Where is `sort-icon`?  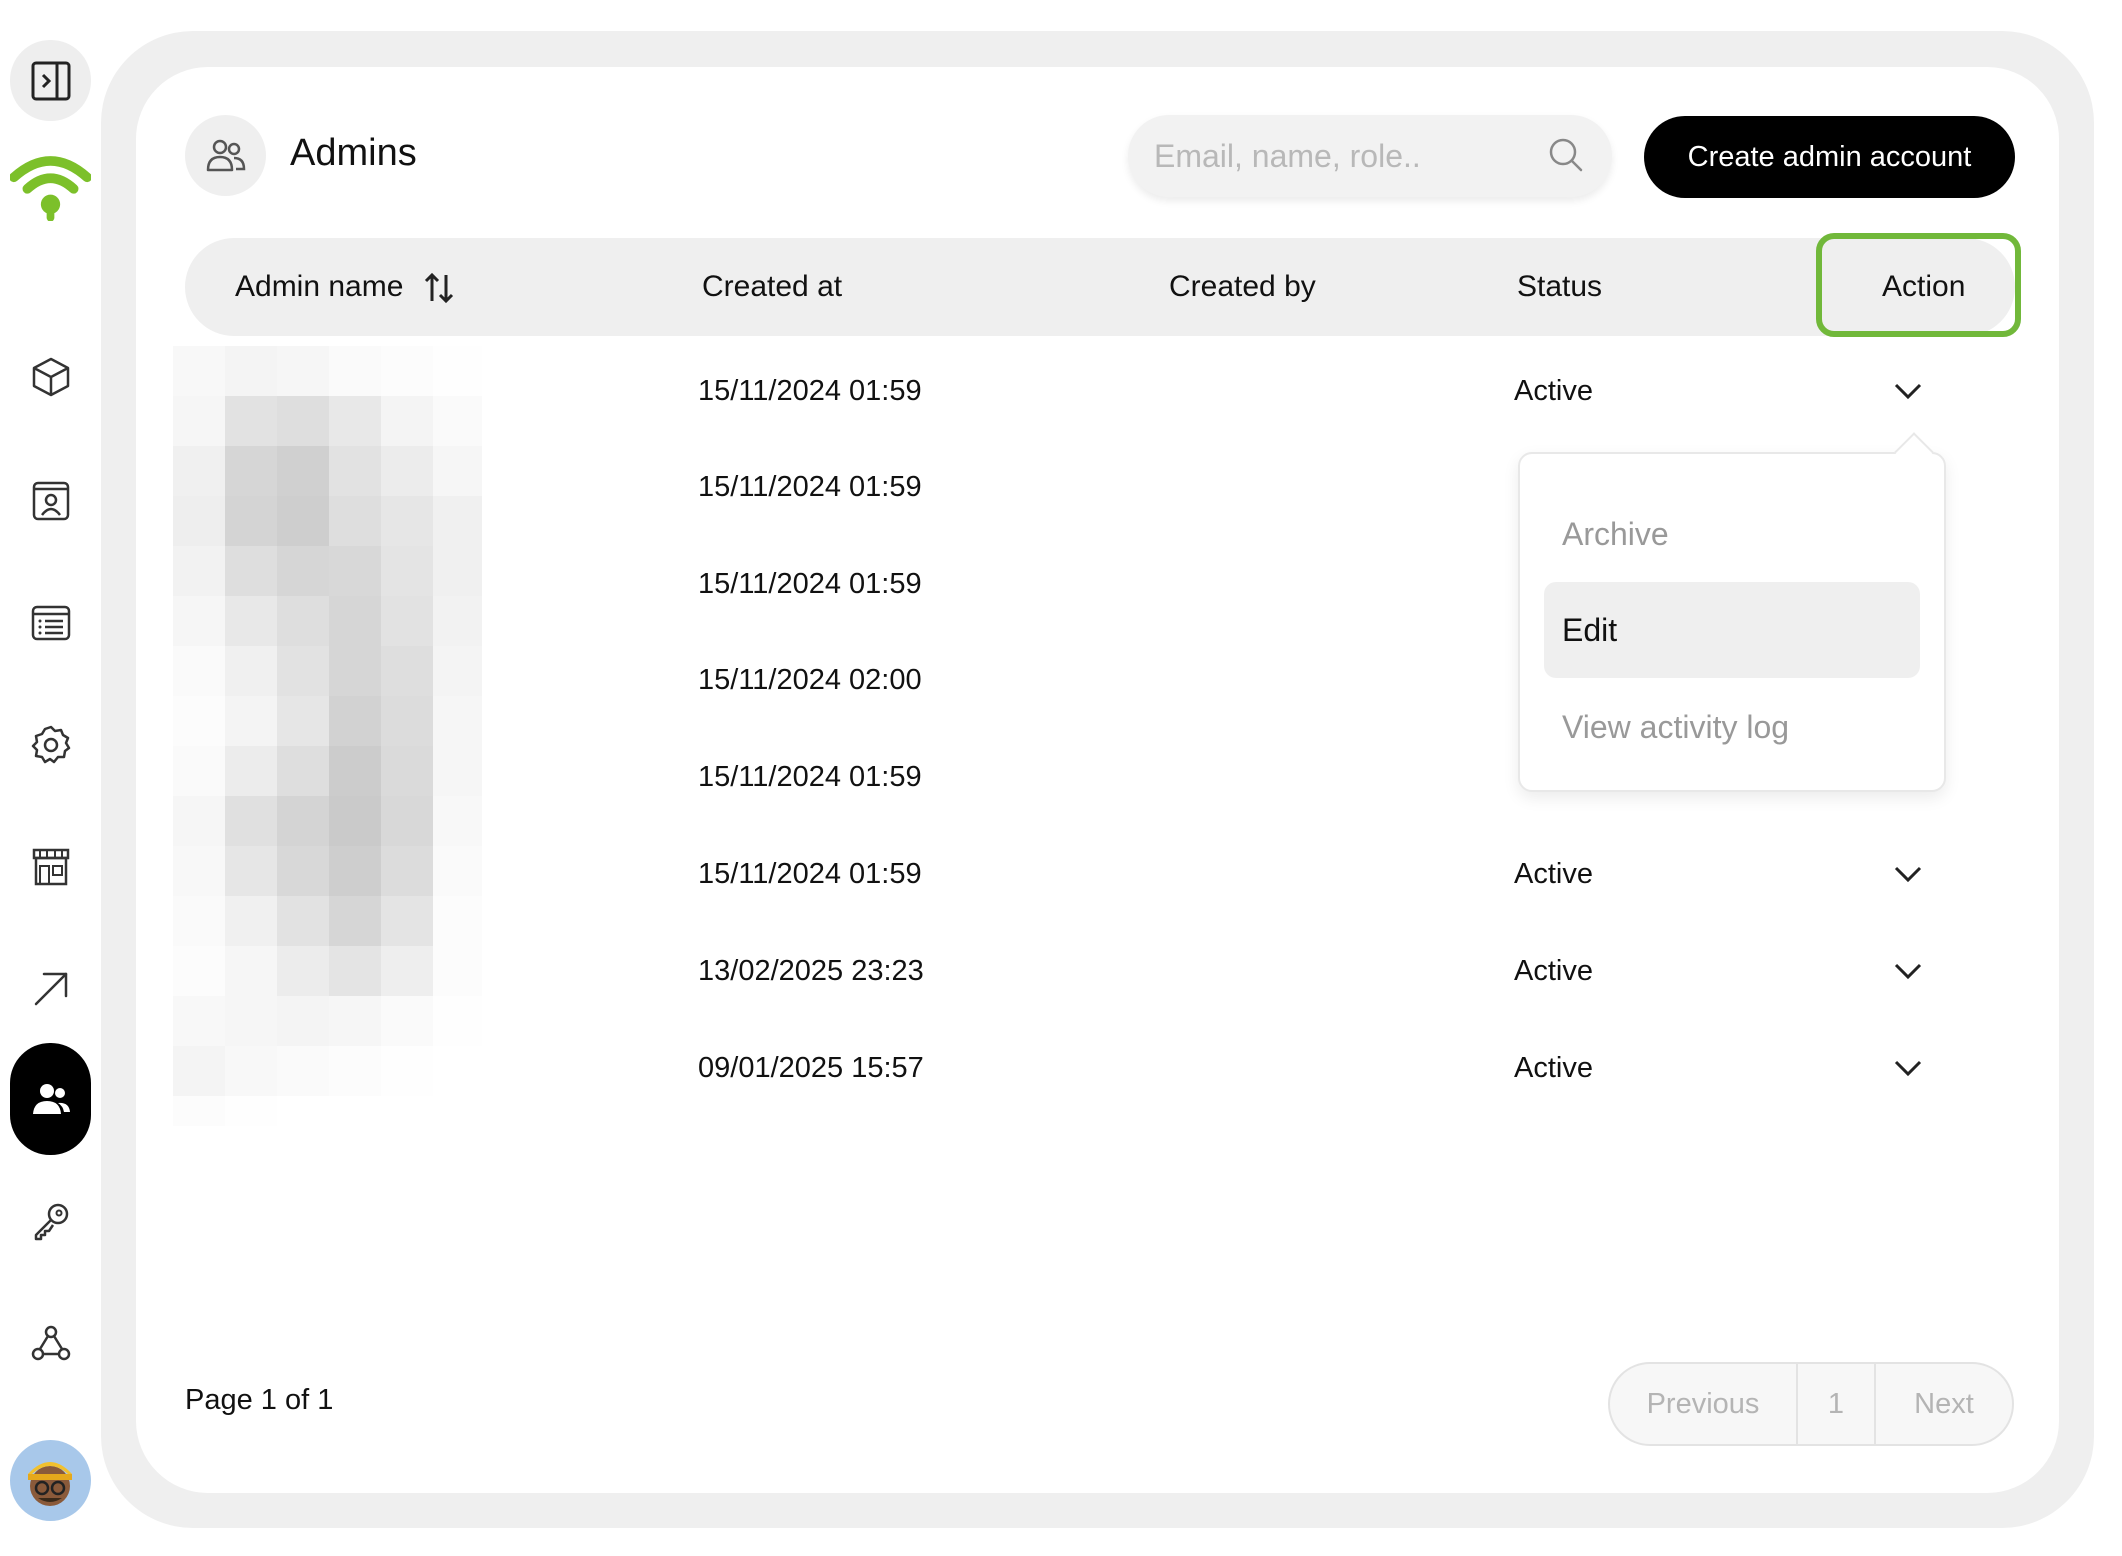
sort-icon is located at coordinates (439, 288).